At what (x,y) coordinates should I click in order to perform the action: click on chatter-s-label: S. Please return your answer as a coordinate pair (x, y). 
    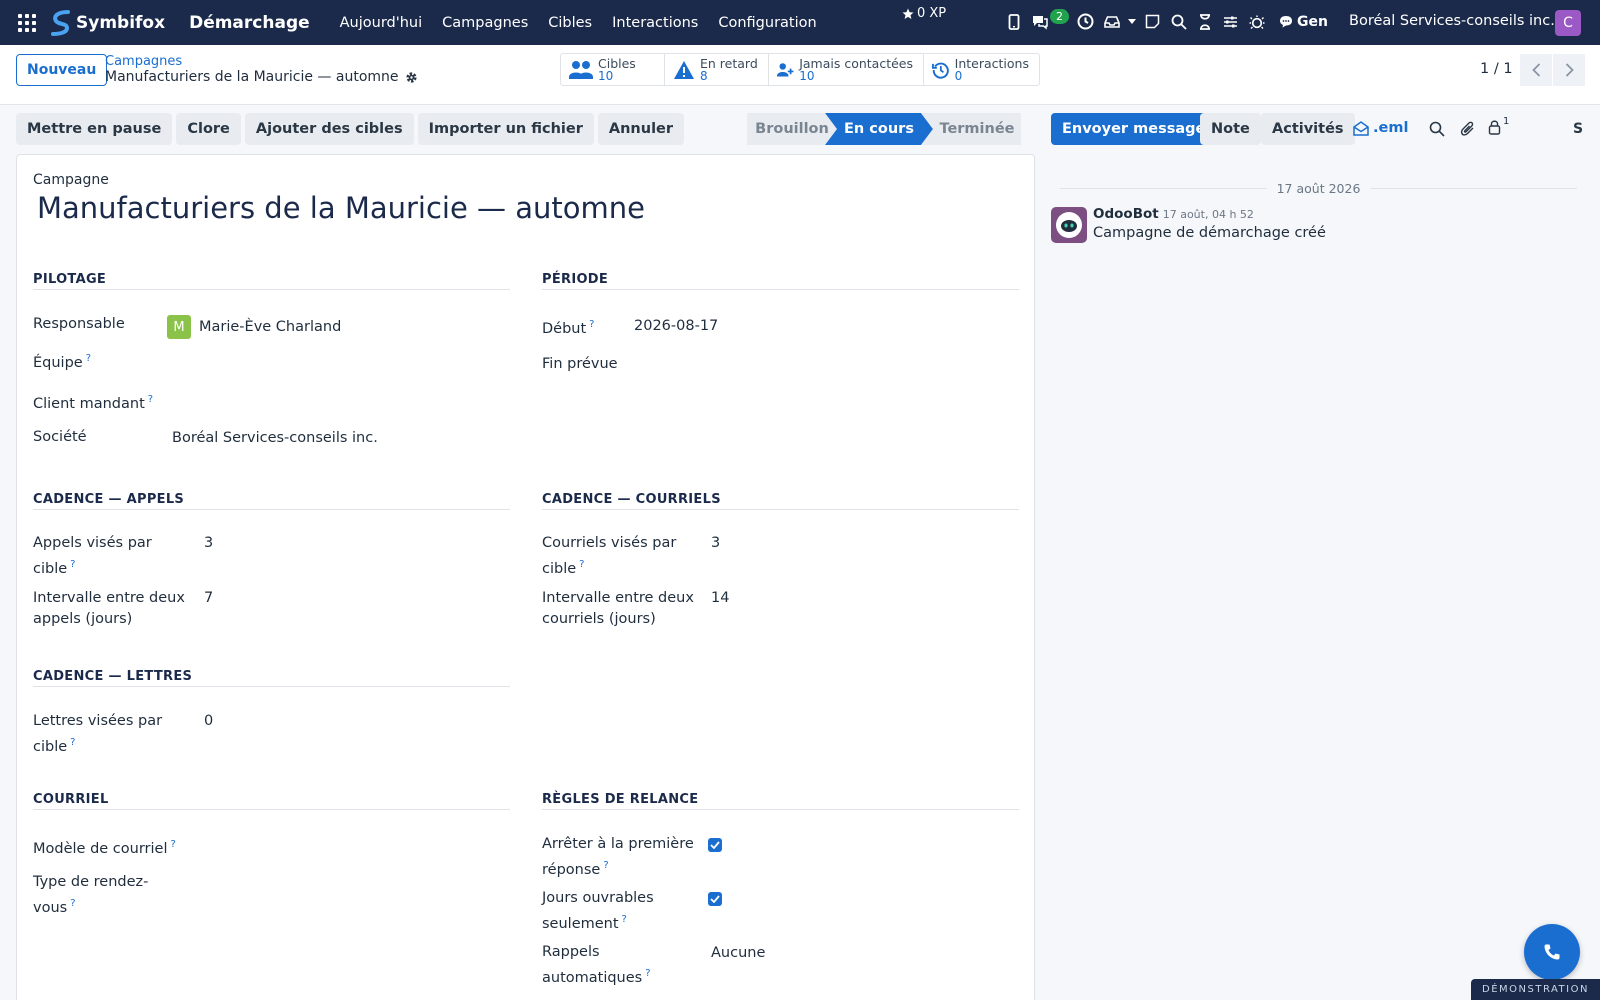
    Looking at the image, I should click on (1578, 129).